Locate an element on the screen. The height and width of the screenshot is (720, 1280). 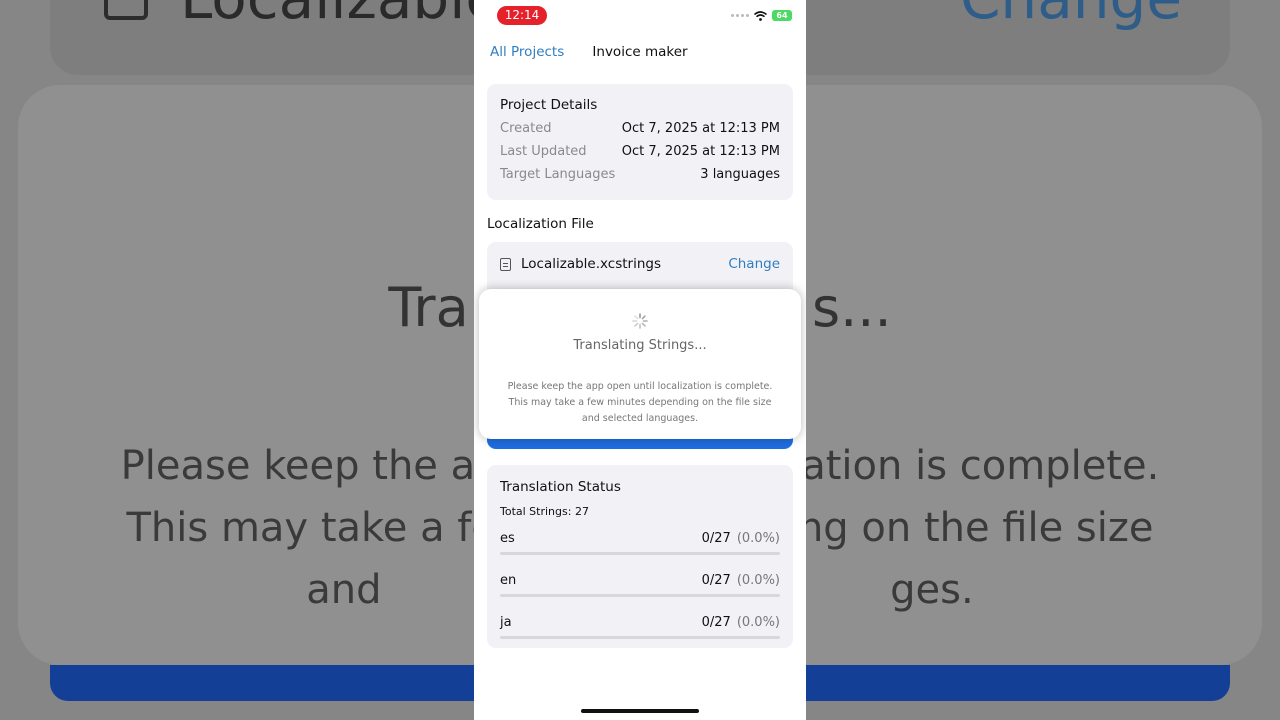
status-icons: 64 is located at coordinates (761, 15).